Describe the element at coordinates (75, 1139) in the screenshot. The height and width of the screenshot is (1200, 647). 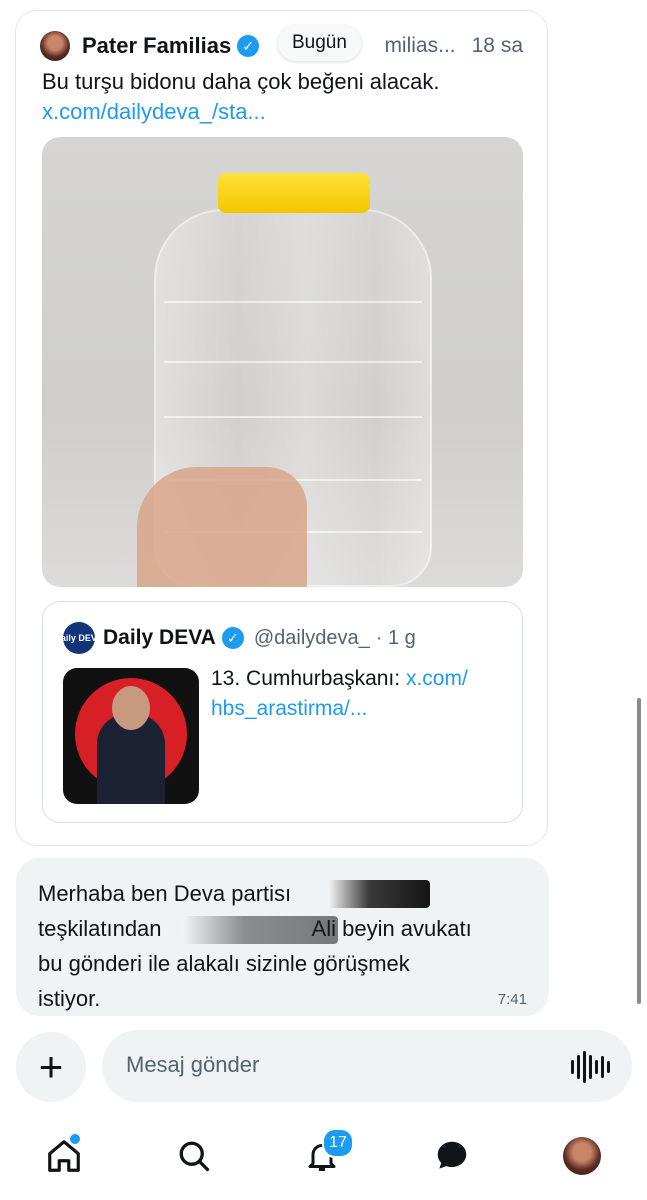
I see `home-unread-dot` at that location.